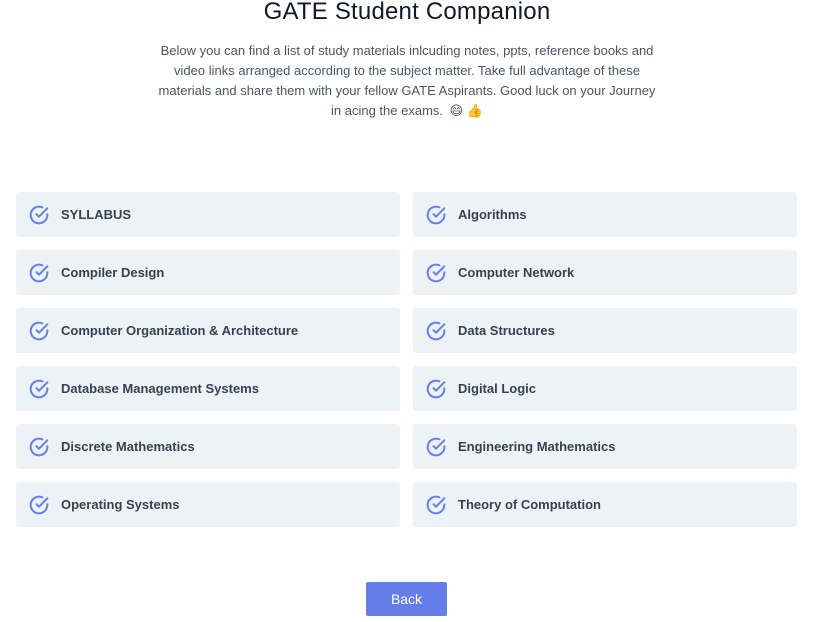  What do you see at coordinates (529, 504) in the screenshot?
I see `subject-label: Theory of Computation` at bounding box center [529, 504].